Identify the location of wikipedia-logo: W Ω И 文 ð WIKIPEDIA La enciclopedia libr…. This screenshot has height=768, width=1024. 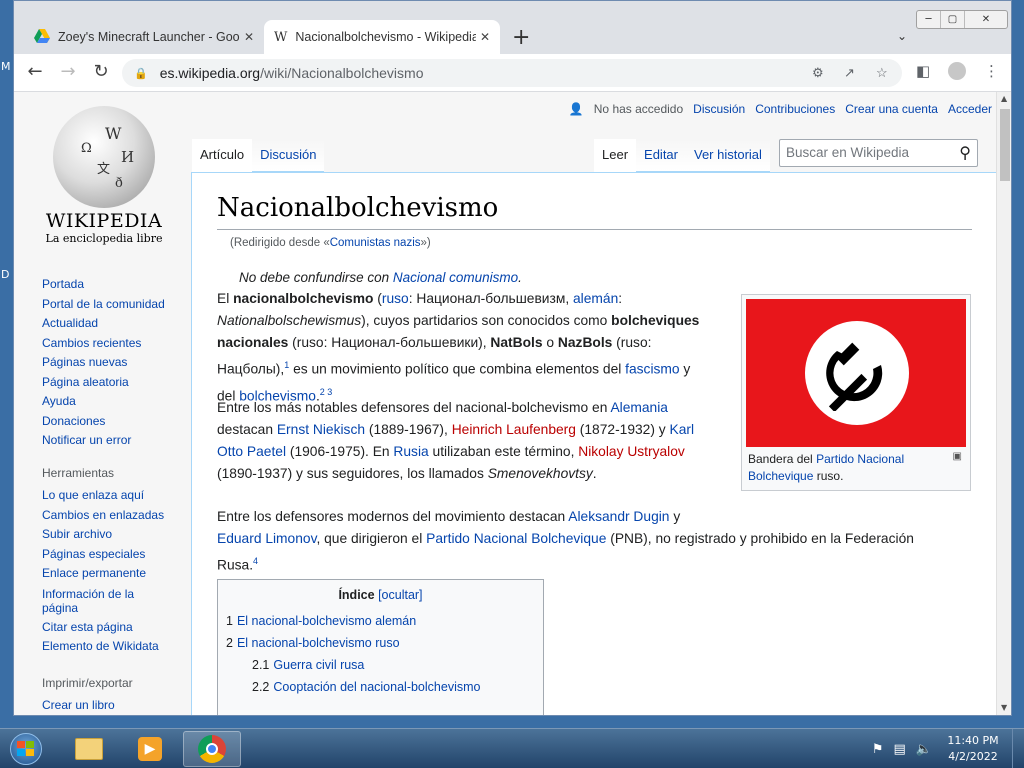
(104, 175).